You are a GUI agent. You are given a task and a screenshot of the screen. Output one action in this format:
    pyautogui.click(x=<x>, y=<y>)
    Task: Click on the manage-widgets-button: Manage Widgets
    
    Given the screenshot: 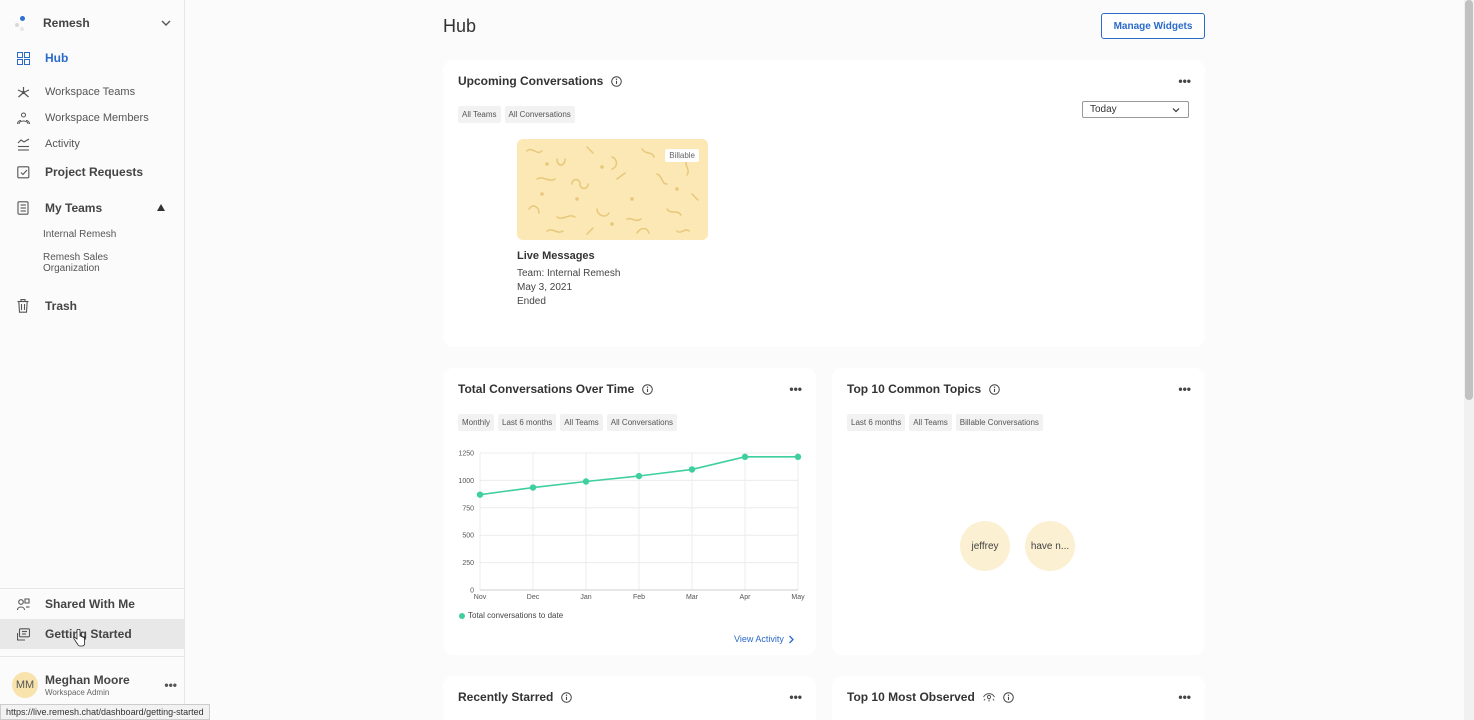 What is the action you would take?
    pyautogui.click(x=1153, y=26)
    